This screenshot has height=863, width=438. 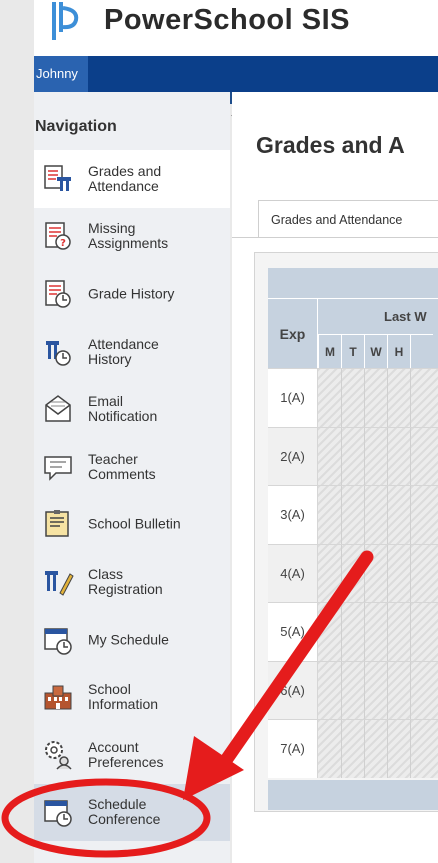 What do you see at coordinates (122, 466) in the screenshot?
I see `nav-label: Teacher Comments` at bounding box center [122, 466].